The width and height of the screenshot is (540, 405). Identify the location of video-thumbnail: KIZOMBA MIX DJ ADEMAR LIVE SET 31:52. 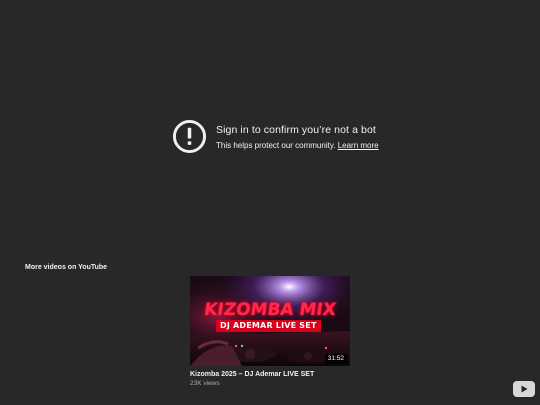
(270, 321).